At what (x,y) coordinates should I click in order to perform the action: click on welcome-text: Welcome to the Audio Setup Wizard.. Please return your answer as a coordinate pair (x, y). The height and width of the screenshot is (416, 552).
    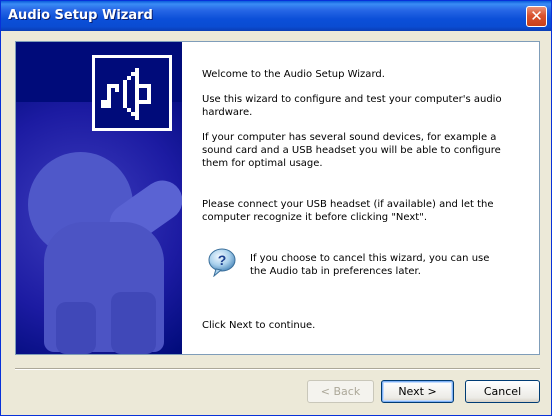
    Looking at the image, I should click on (293, 74).